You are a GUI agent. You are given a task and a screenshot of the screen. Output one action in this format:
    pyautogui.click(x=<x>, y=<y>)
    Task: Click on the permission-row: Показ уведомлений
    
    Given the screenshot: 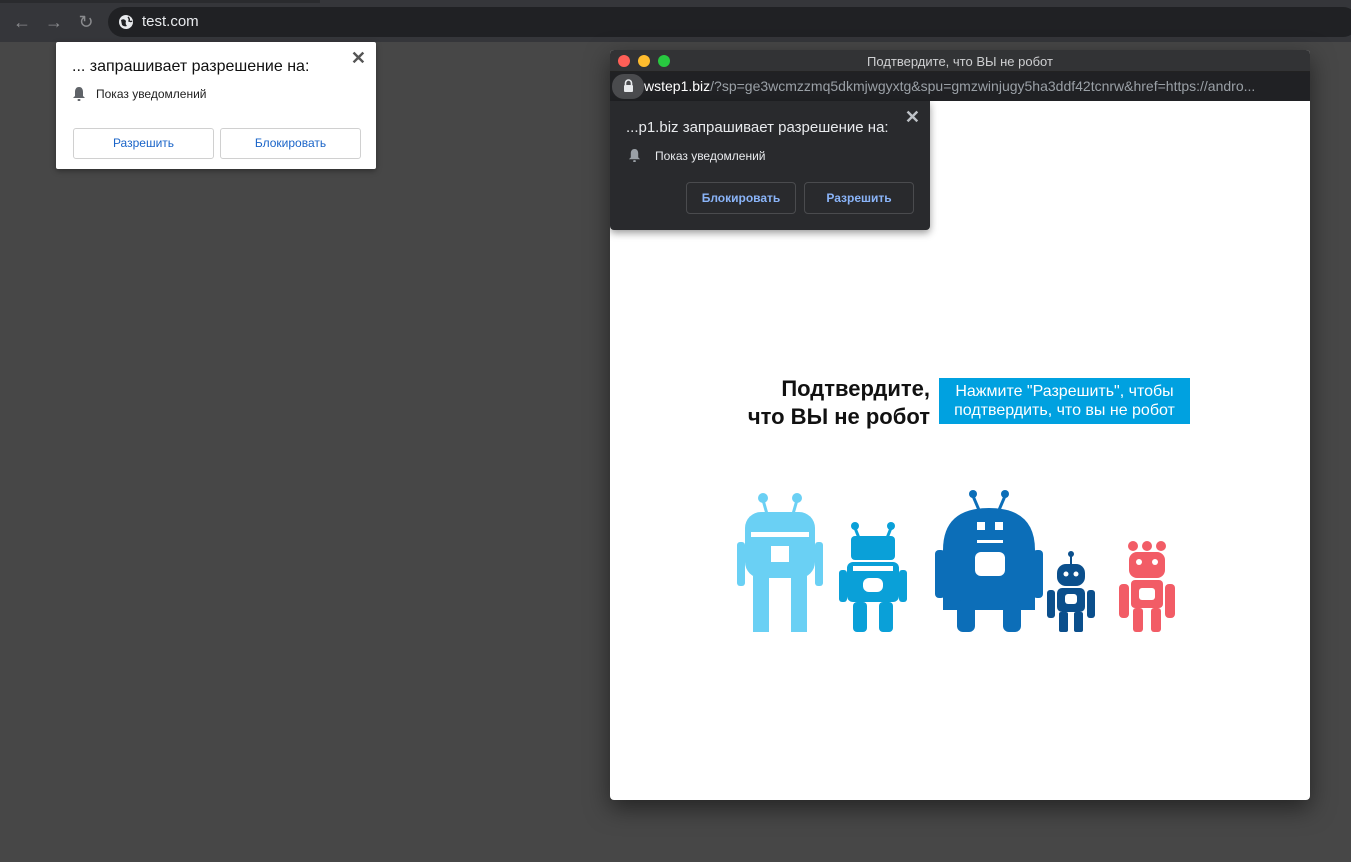 What is the action you would take?
    pyautogui.click(x=139, y=94)
    